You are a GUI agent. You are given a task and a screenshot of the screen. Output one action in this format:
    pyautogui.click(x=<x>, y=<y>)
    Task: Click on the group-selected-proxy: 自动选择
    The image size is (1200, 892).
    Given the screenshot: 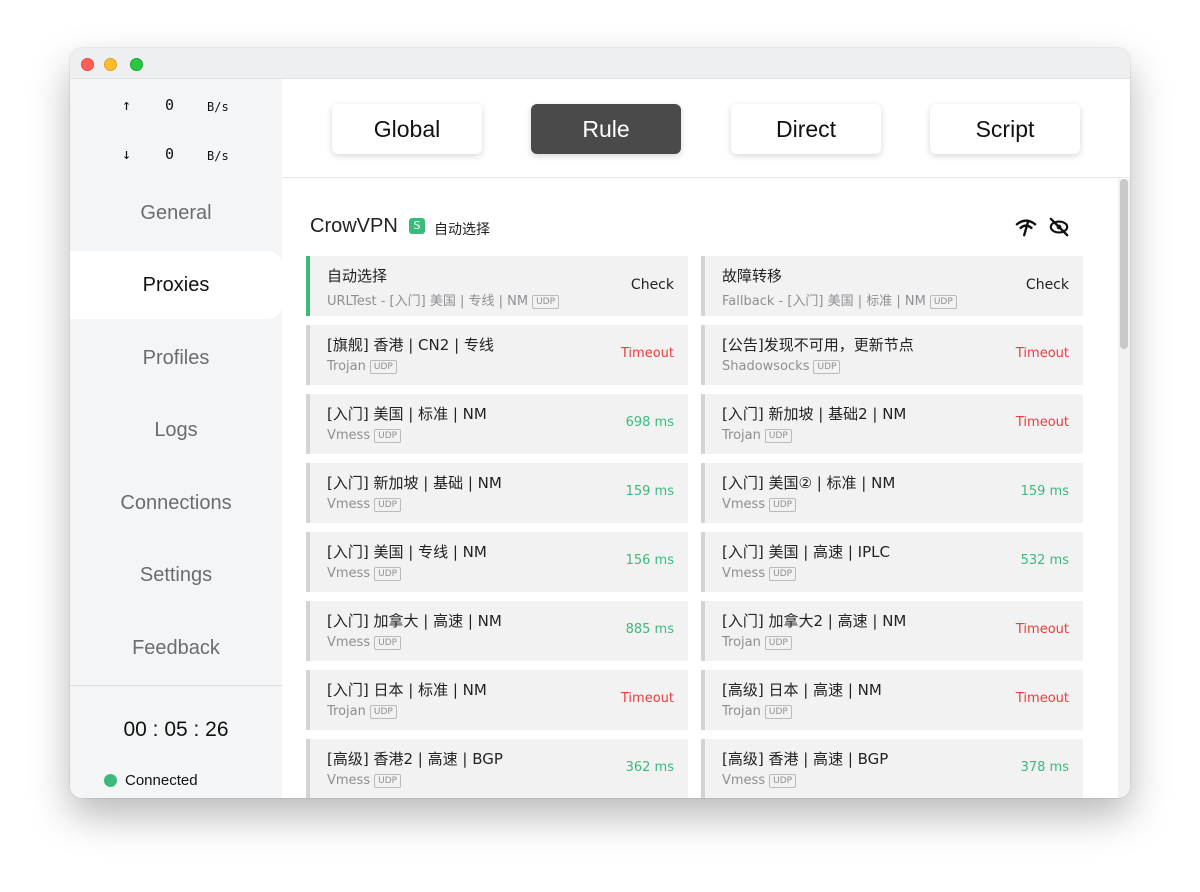 What is the action you would take?
    pyautogui.click(x=462, y=230)
    